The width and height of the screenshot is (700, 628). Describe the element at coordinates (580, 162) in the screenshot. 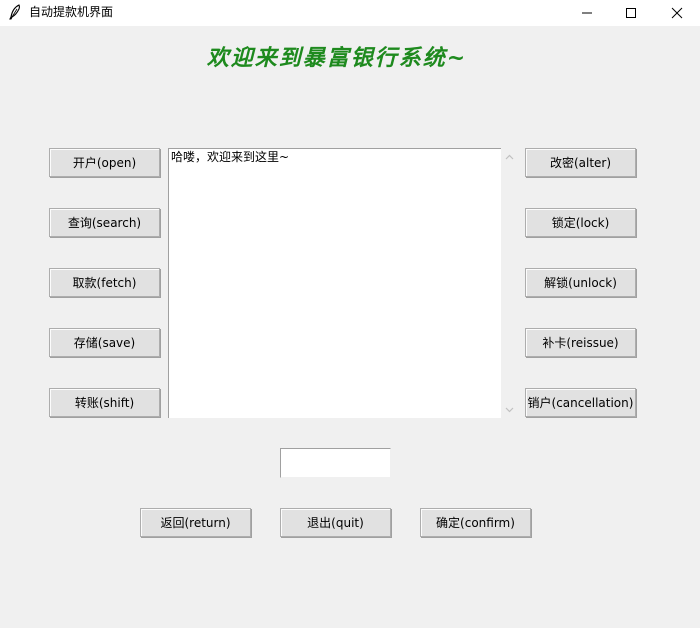

I see `alter-password-button: 改密(alter)` at that location.